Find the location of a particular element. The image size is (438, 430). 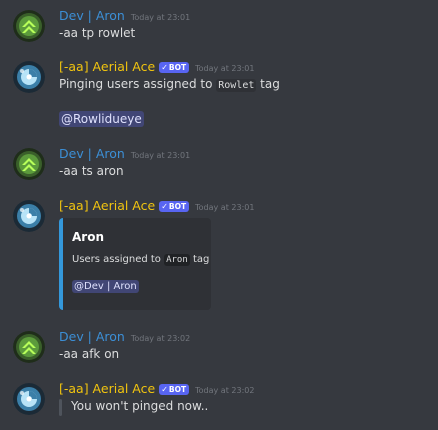

user-mention: @Dev | Aron is located at coordinates (105, 286).